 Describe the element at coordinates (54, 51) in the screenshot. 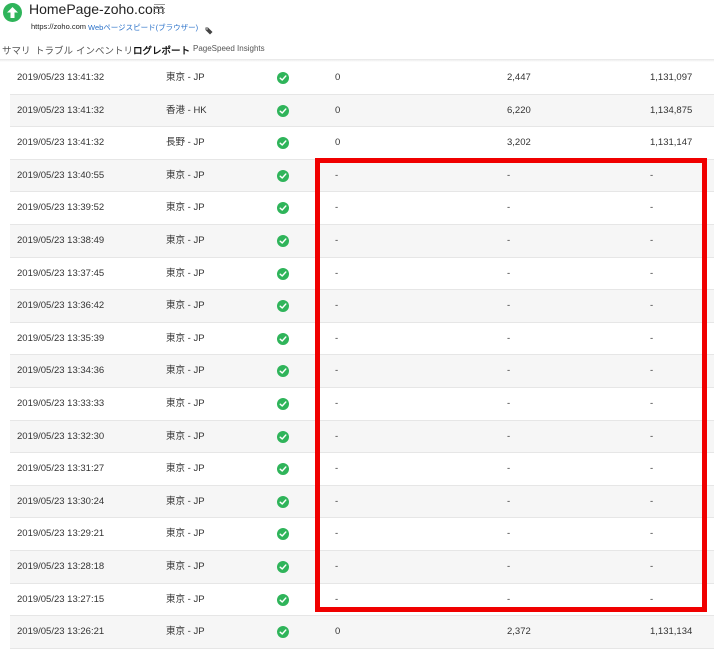

I see `tab-trouble: トラブル` at that location.